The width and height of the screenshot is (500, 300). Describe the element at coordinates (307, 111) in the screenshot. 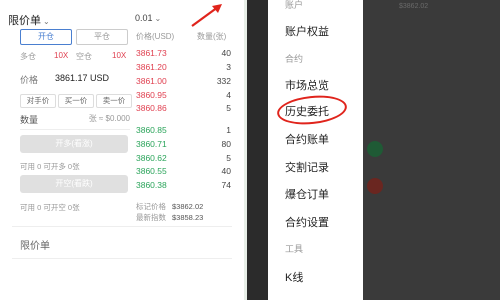

I see `menu-item-order-history: 历史委托` at that location.